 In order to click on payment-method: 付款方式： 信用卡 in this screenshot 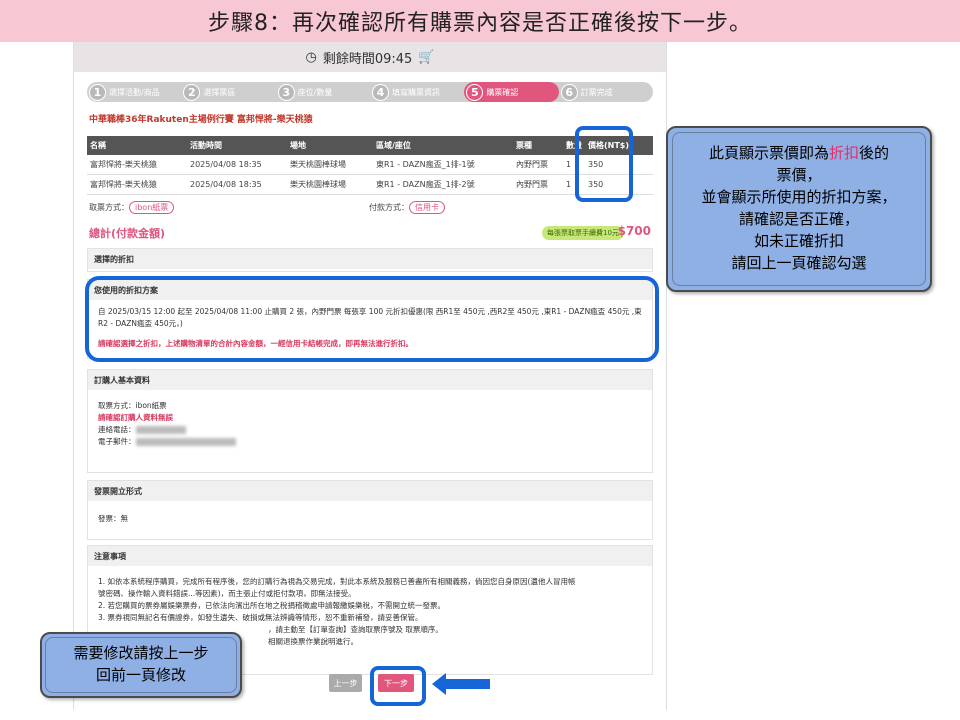, I will do `click(407, 207)`.